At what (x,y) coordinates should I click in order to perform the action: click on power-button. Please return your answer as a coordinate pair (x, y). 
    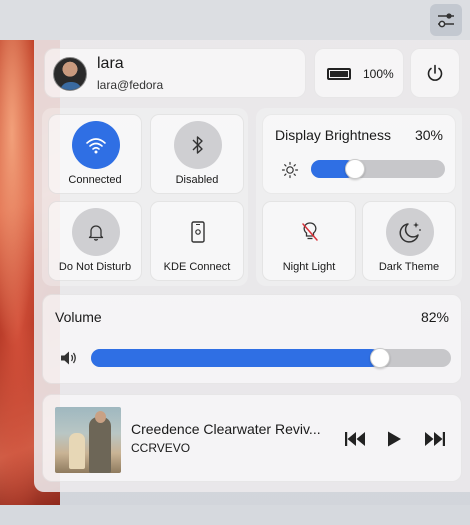
    Looking at the image, I should click on (435, 73).